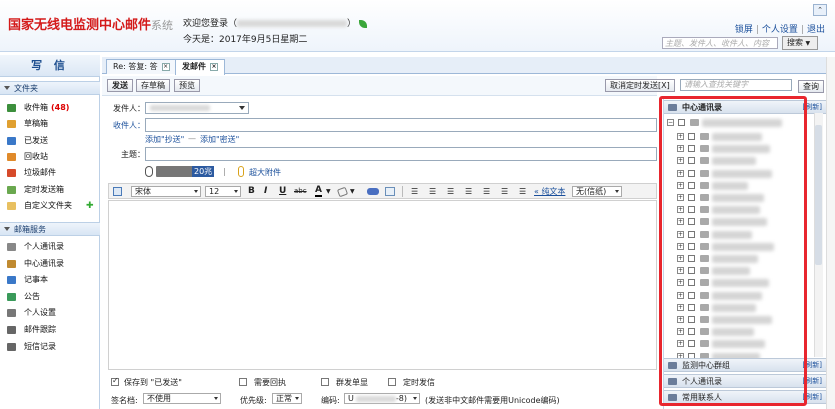  Describe the element at coordinates (820, 10) in the screenshot. I see `collapse-header-button: ⌃` at that location.